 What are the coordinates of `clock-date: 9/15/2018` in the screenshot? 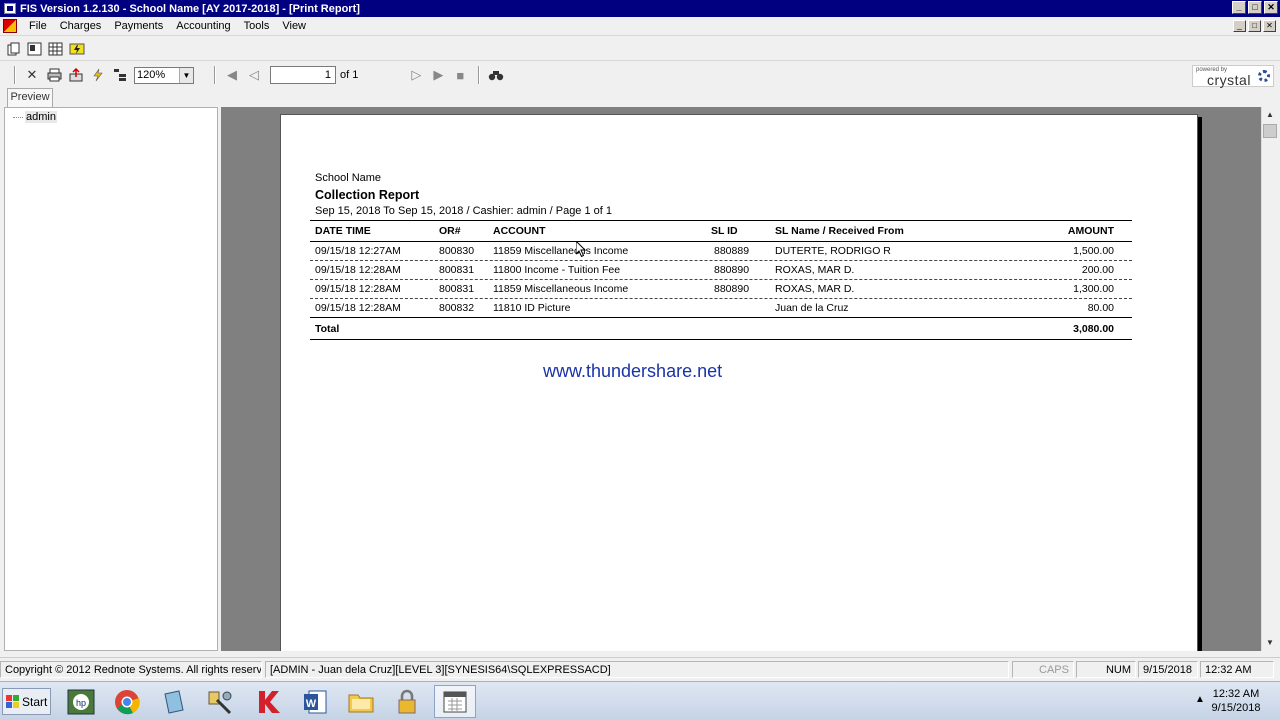 It's located at (1236, 708).